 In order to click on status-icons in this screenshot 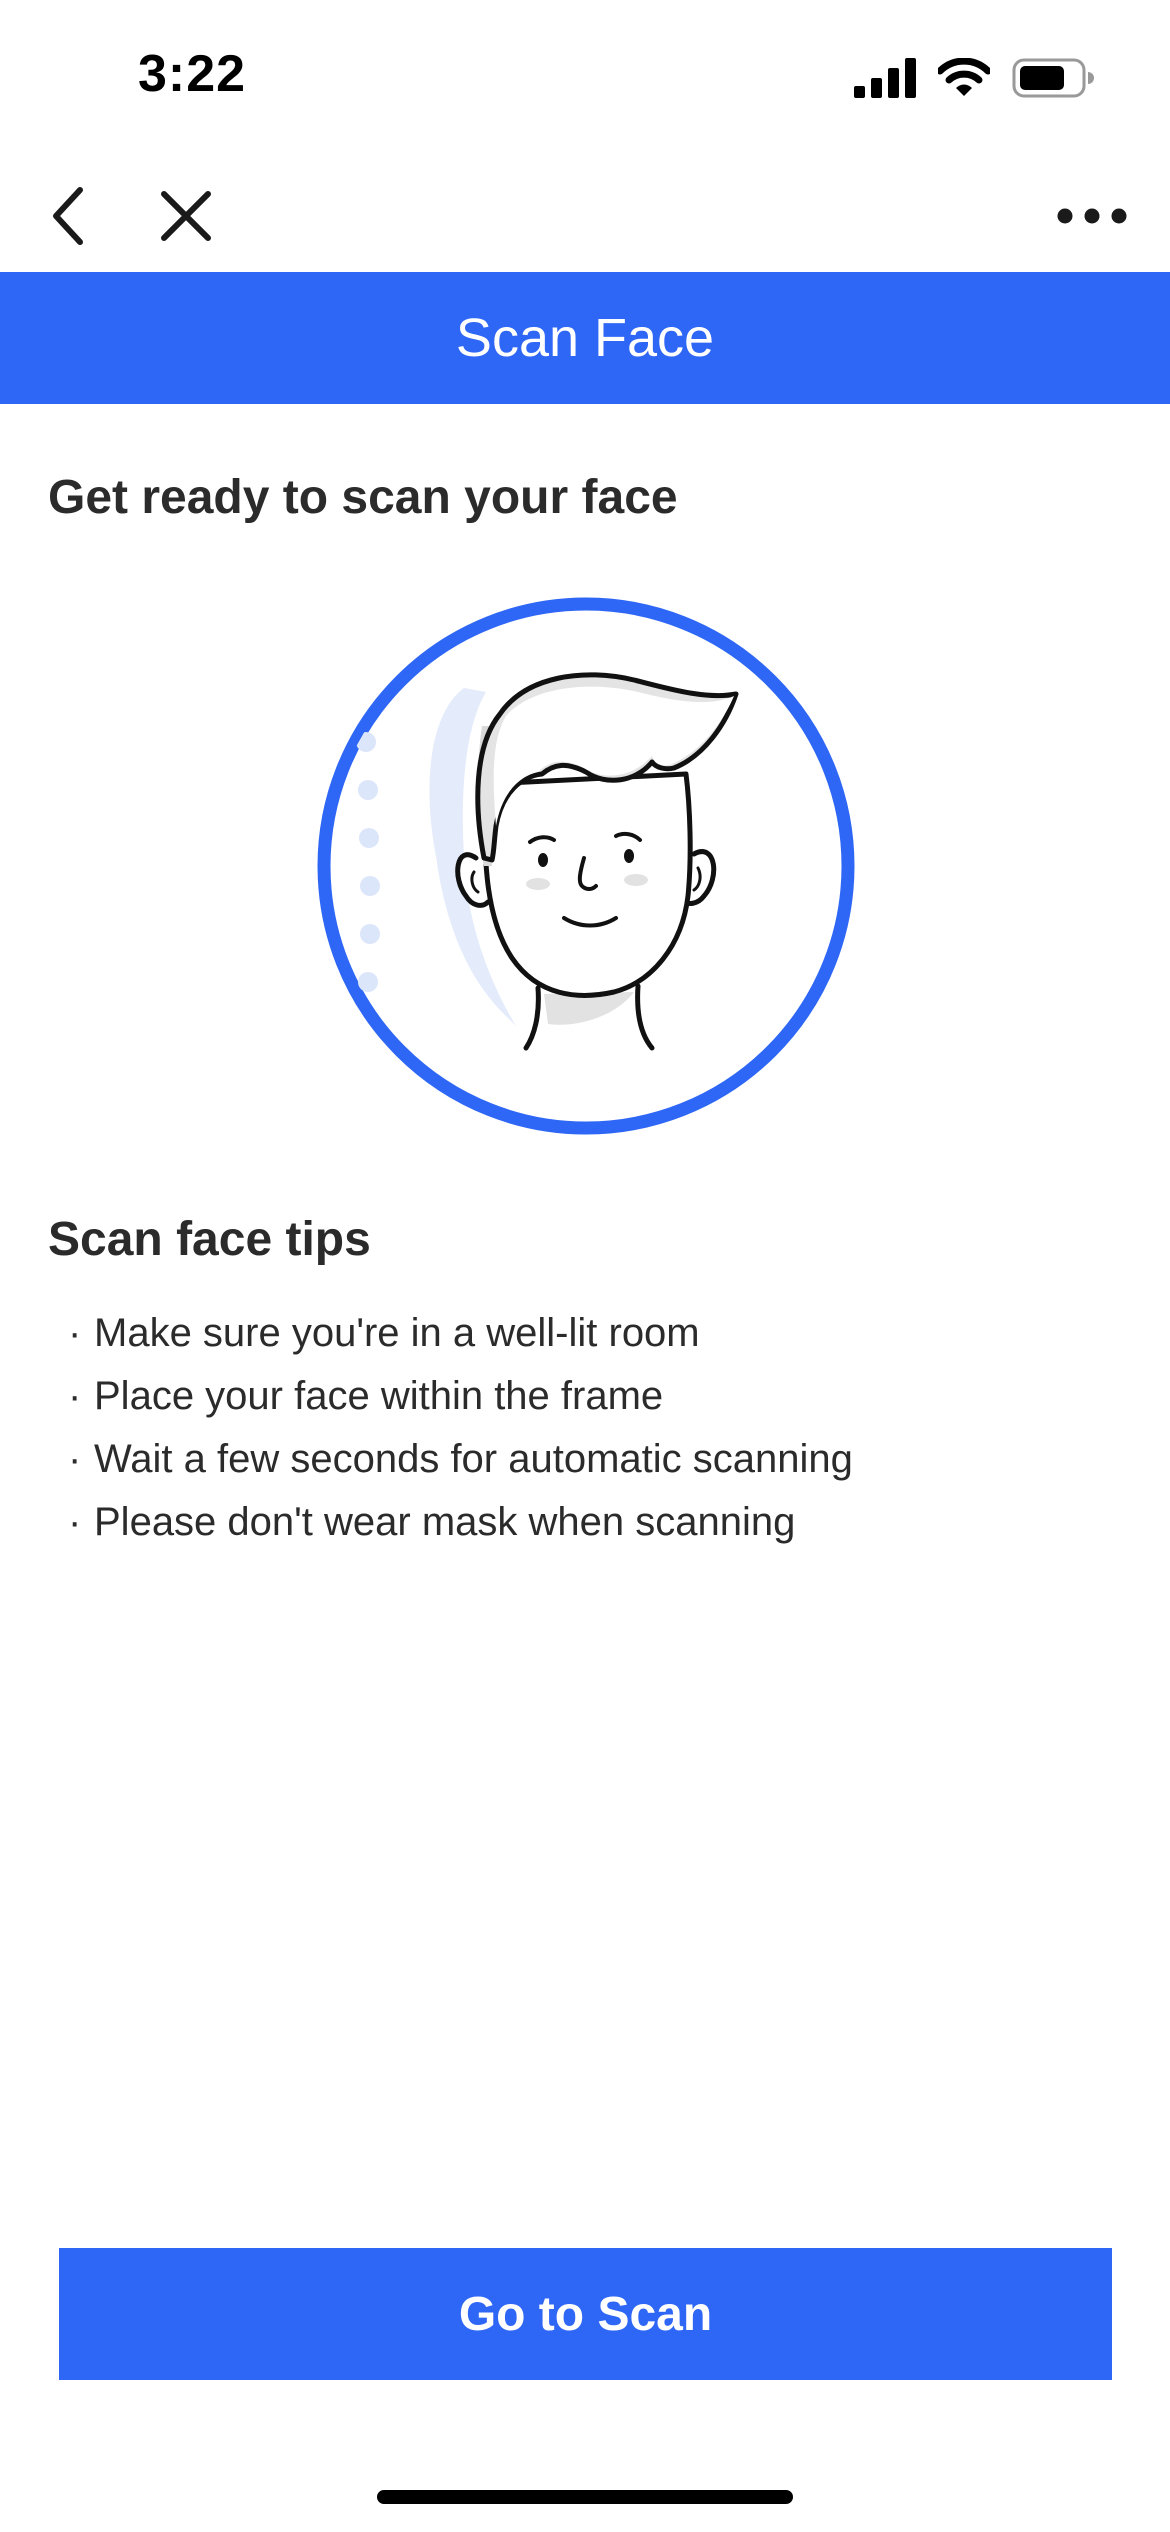, I will do `click(974, 78)`.